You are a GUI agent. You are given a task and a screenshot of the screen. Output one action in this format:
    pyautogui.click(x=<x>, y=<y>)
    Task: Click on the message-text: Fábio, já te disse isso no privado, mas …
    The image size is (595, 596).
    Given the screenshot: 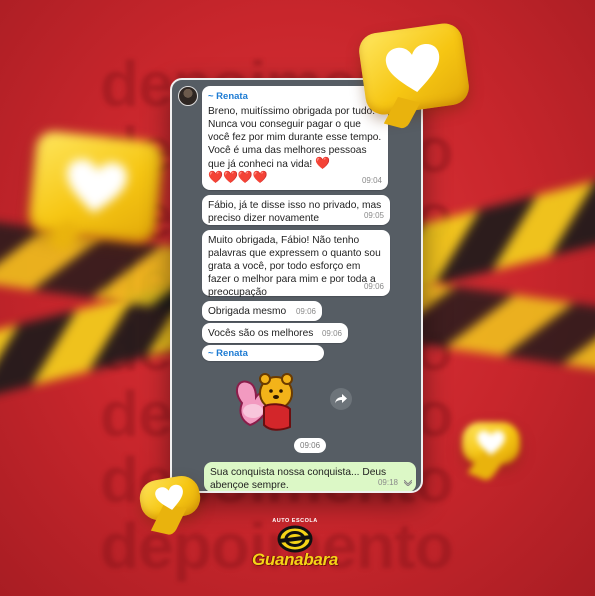 What is the action you would take?
    pyautogui.click(x=295, y=212)
    